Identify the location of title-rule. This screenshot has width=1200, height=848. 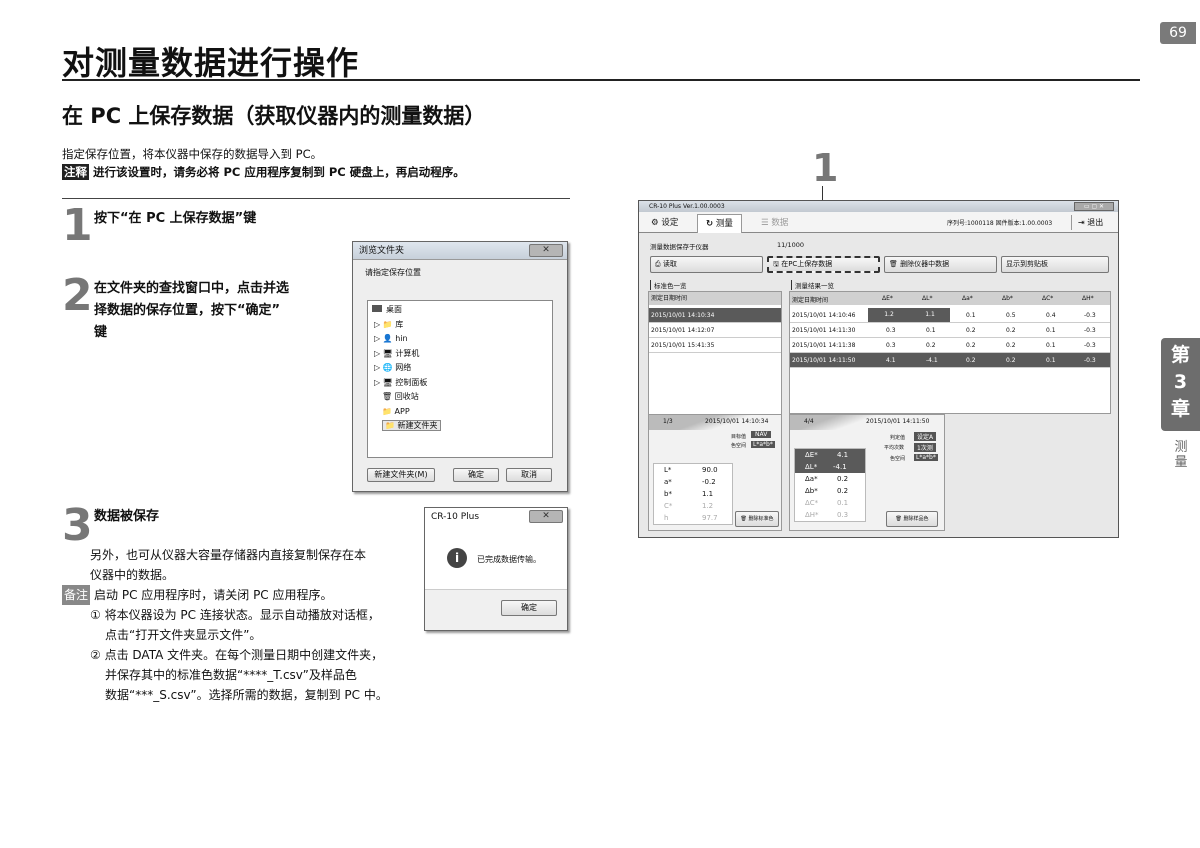
(601, 80).